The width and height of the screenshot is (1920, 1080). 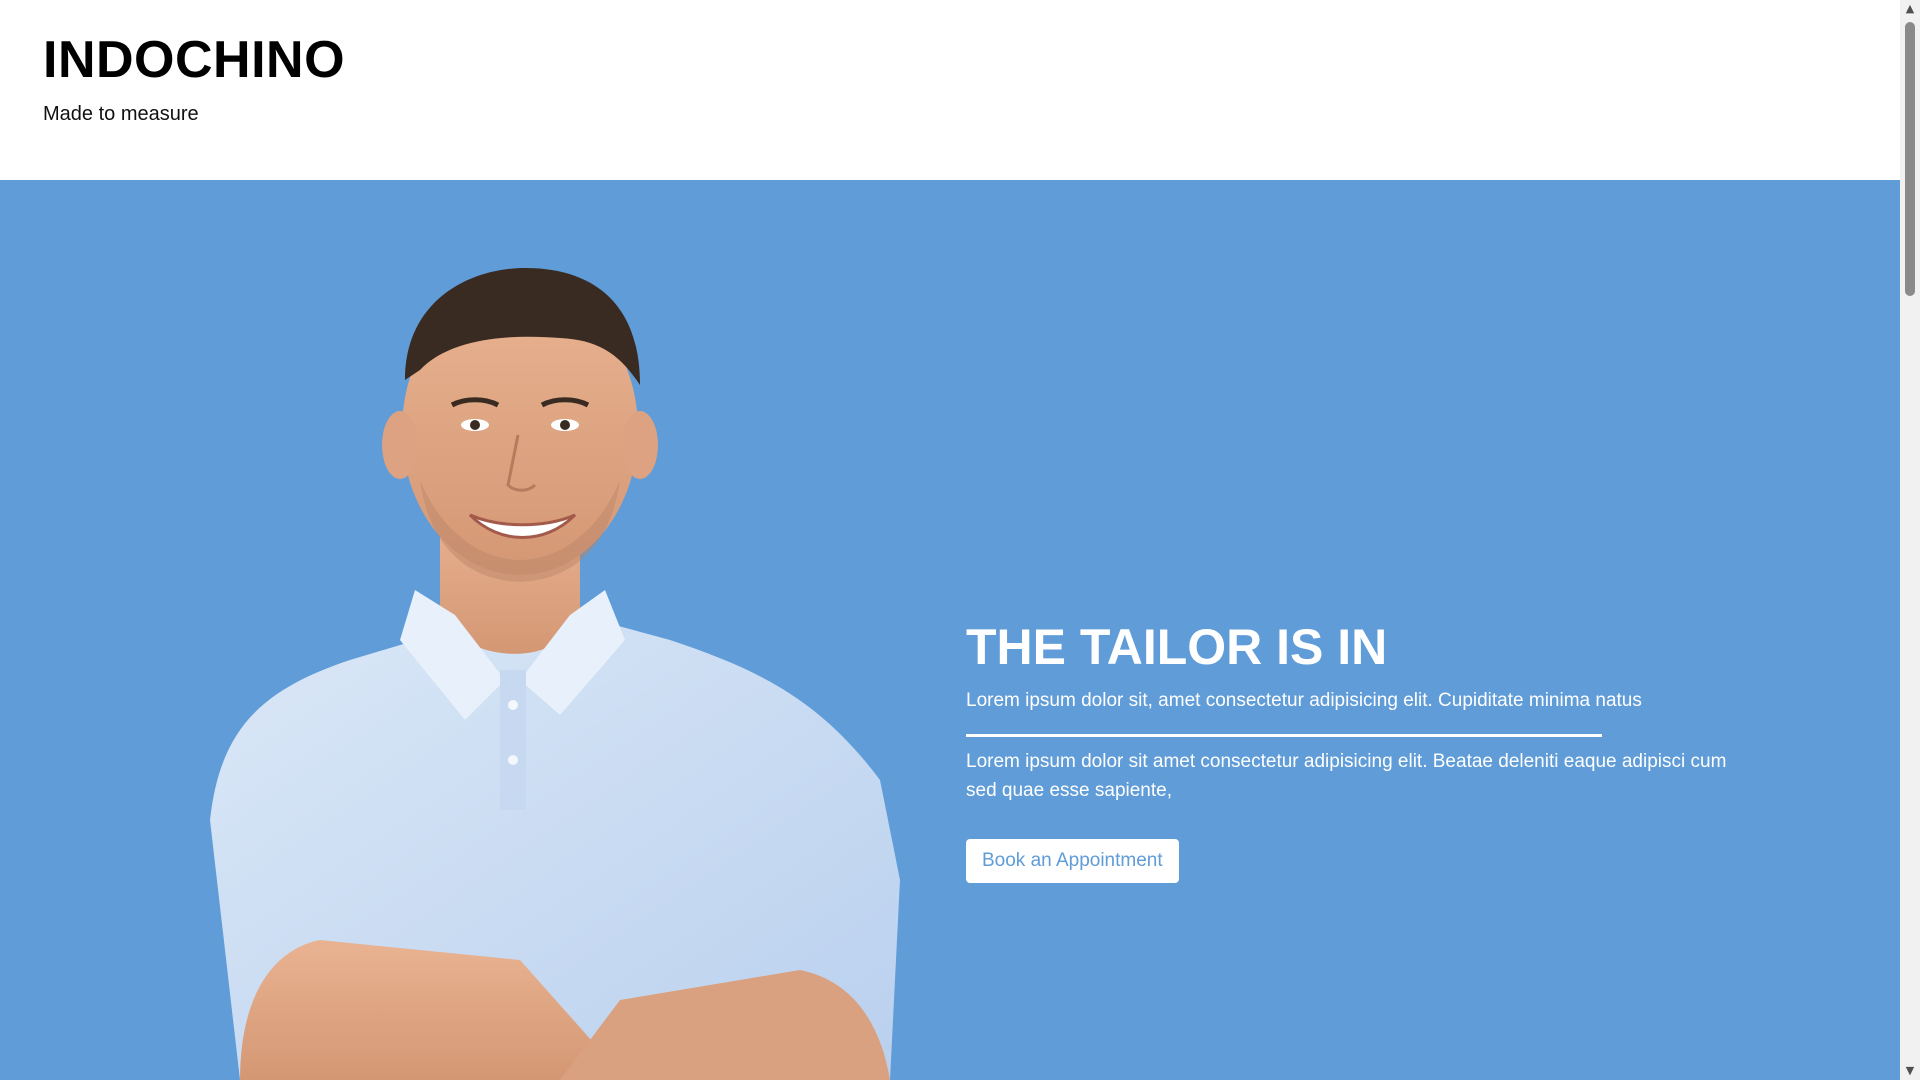 What do you see at coordinates (1284, 735) in the screenshot?
I see `hero-divider` at bounding box center [1284, 735].